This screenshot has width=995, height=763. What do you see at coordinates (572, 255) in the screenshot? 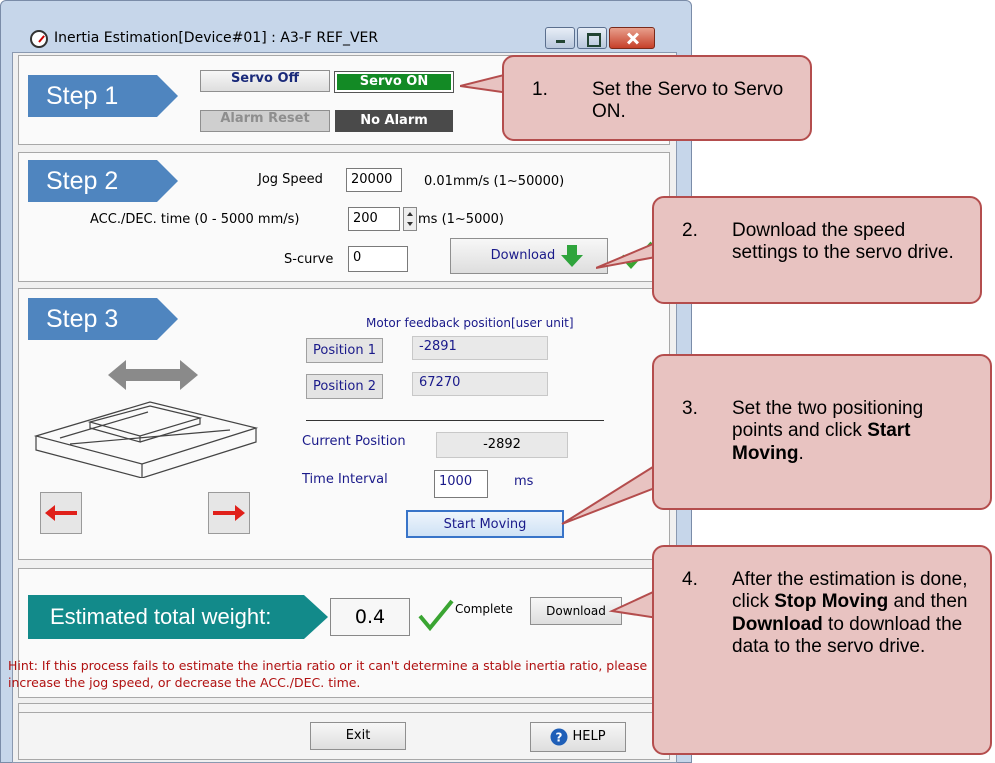
I see `download-arrow-icon` at bounding box center [572, 255].